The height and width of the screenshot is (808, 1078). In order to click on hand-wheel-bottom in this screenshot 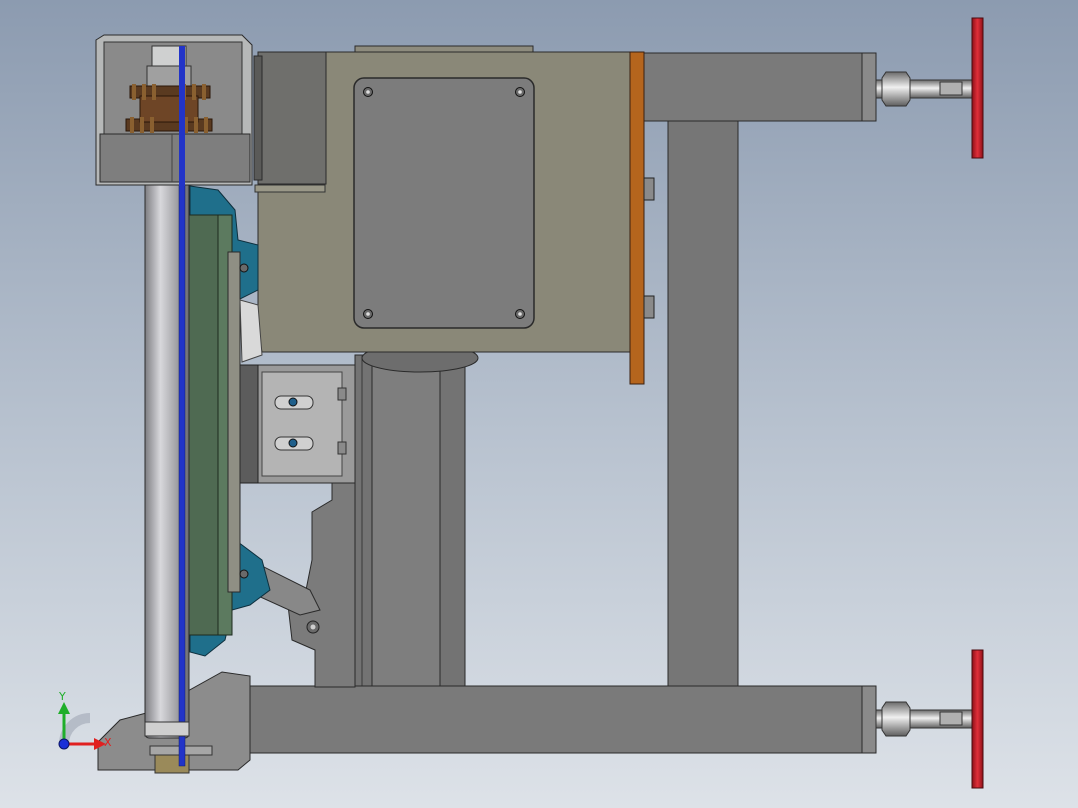, I will do `click(929, 719)`.